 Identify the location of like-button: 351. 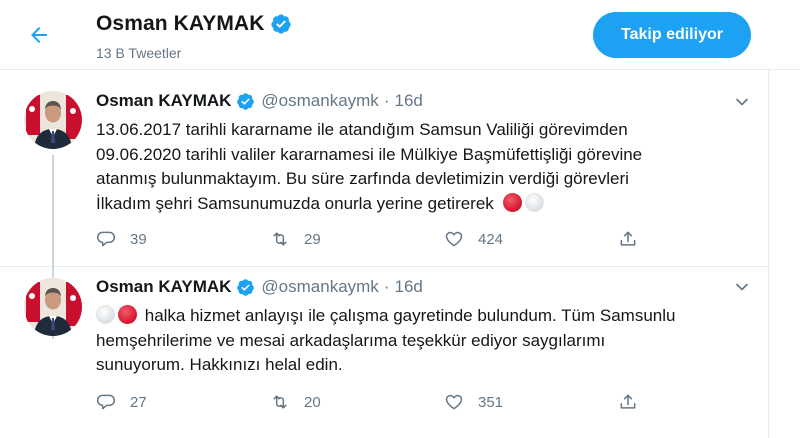
(531, 402).